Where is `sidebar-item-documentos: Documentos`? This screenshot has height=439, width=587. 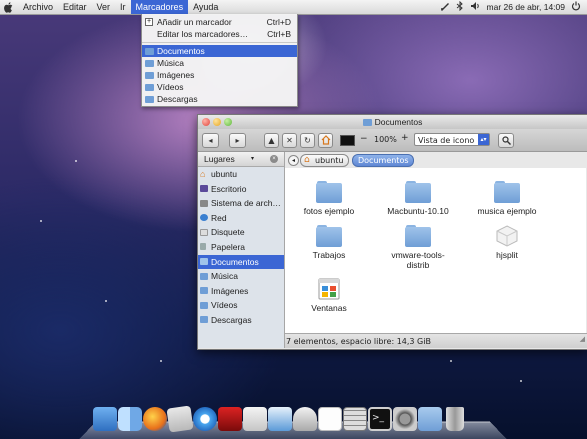 sidebar-item-documentos: Documentos is located at coordinates (241, 262).